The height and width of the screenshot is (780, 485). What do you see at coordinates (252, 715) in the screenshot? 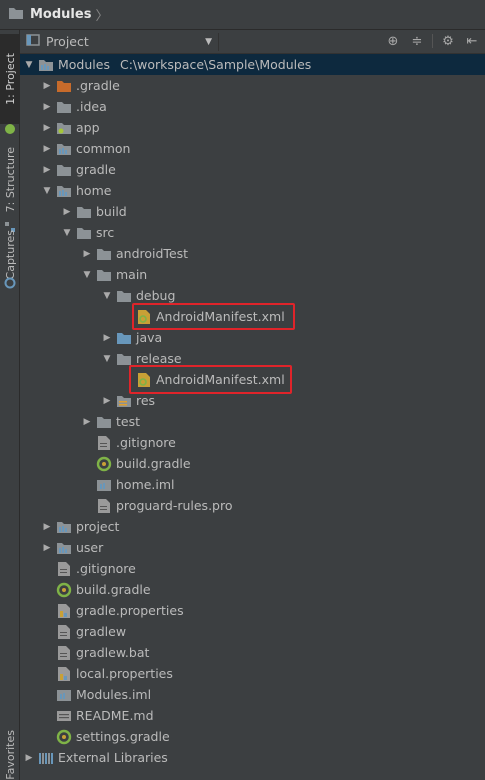
I see `tree-row-readme: README.md` at bounding box center [252, 715].